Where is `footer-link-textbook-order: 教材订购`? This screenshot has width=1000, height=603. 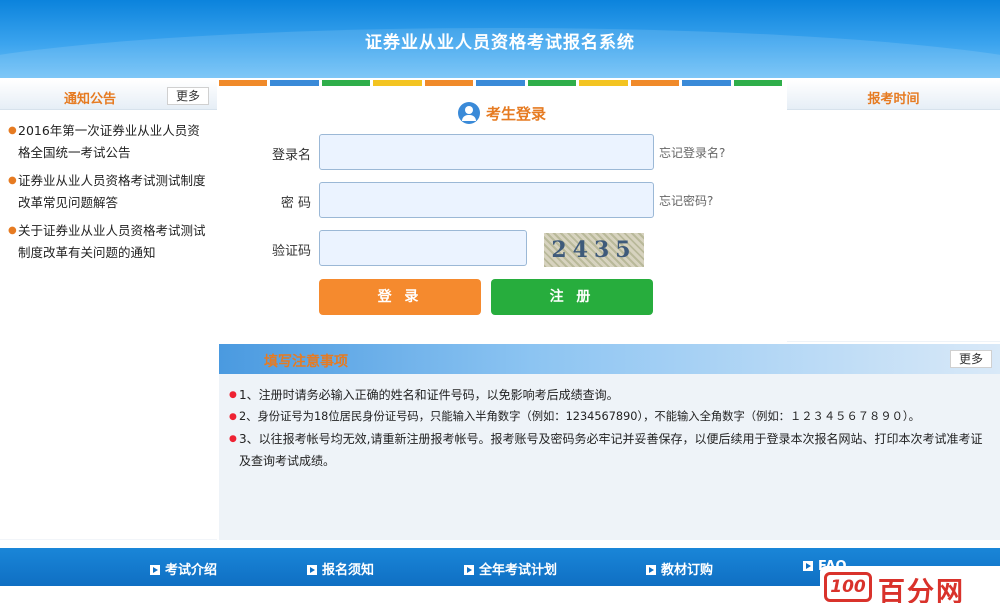
footer-link-textbook-order: 教材订购 is located at coordinates (679, 568).